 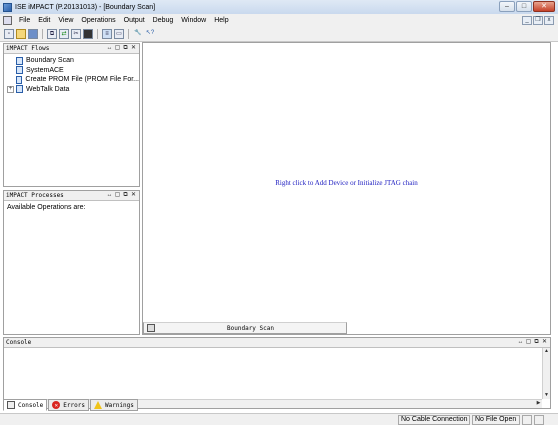 I want to click on maximize-button: □, so click(x=524, y=6).